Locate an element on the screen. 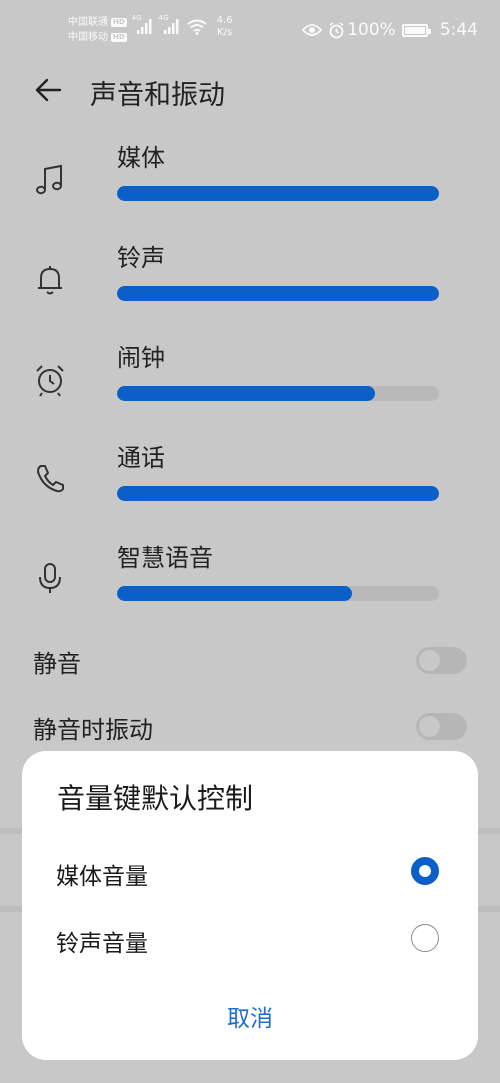 Image resolution: width=500 pixels, height=1083 pixels. switch-label: 静音 is located at coordinates (57, 664).